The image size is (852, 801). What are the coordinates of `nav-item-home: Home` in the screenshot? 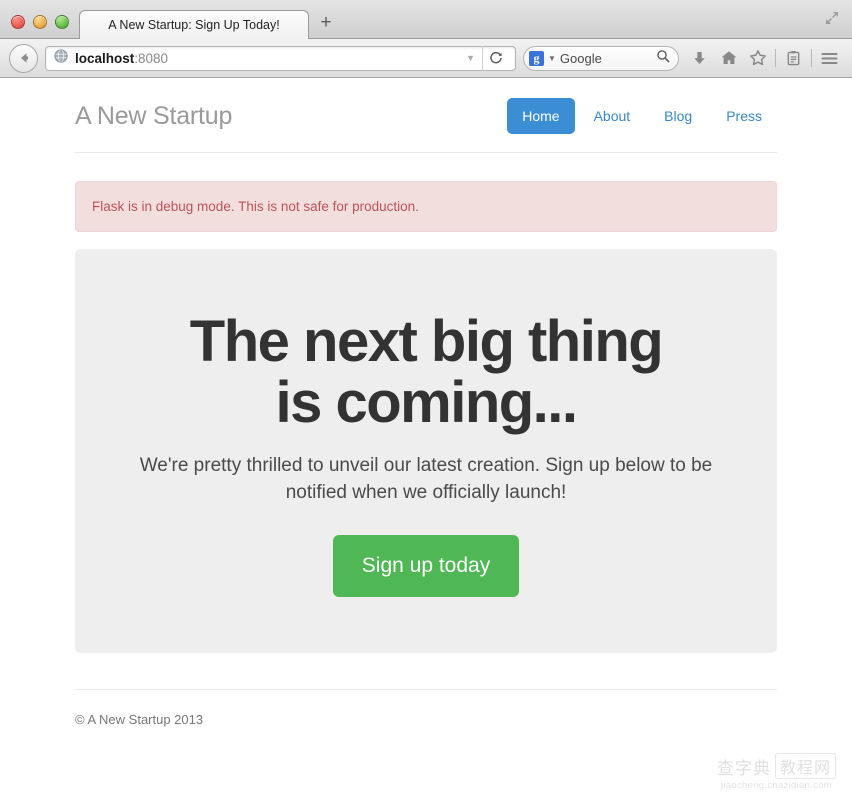 It's located at (541, 116).